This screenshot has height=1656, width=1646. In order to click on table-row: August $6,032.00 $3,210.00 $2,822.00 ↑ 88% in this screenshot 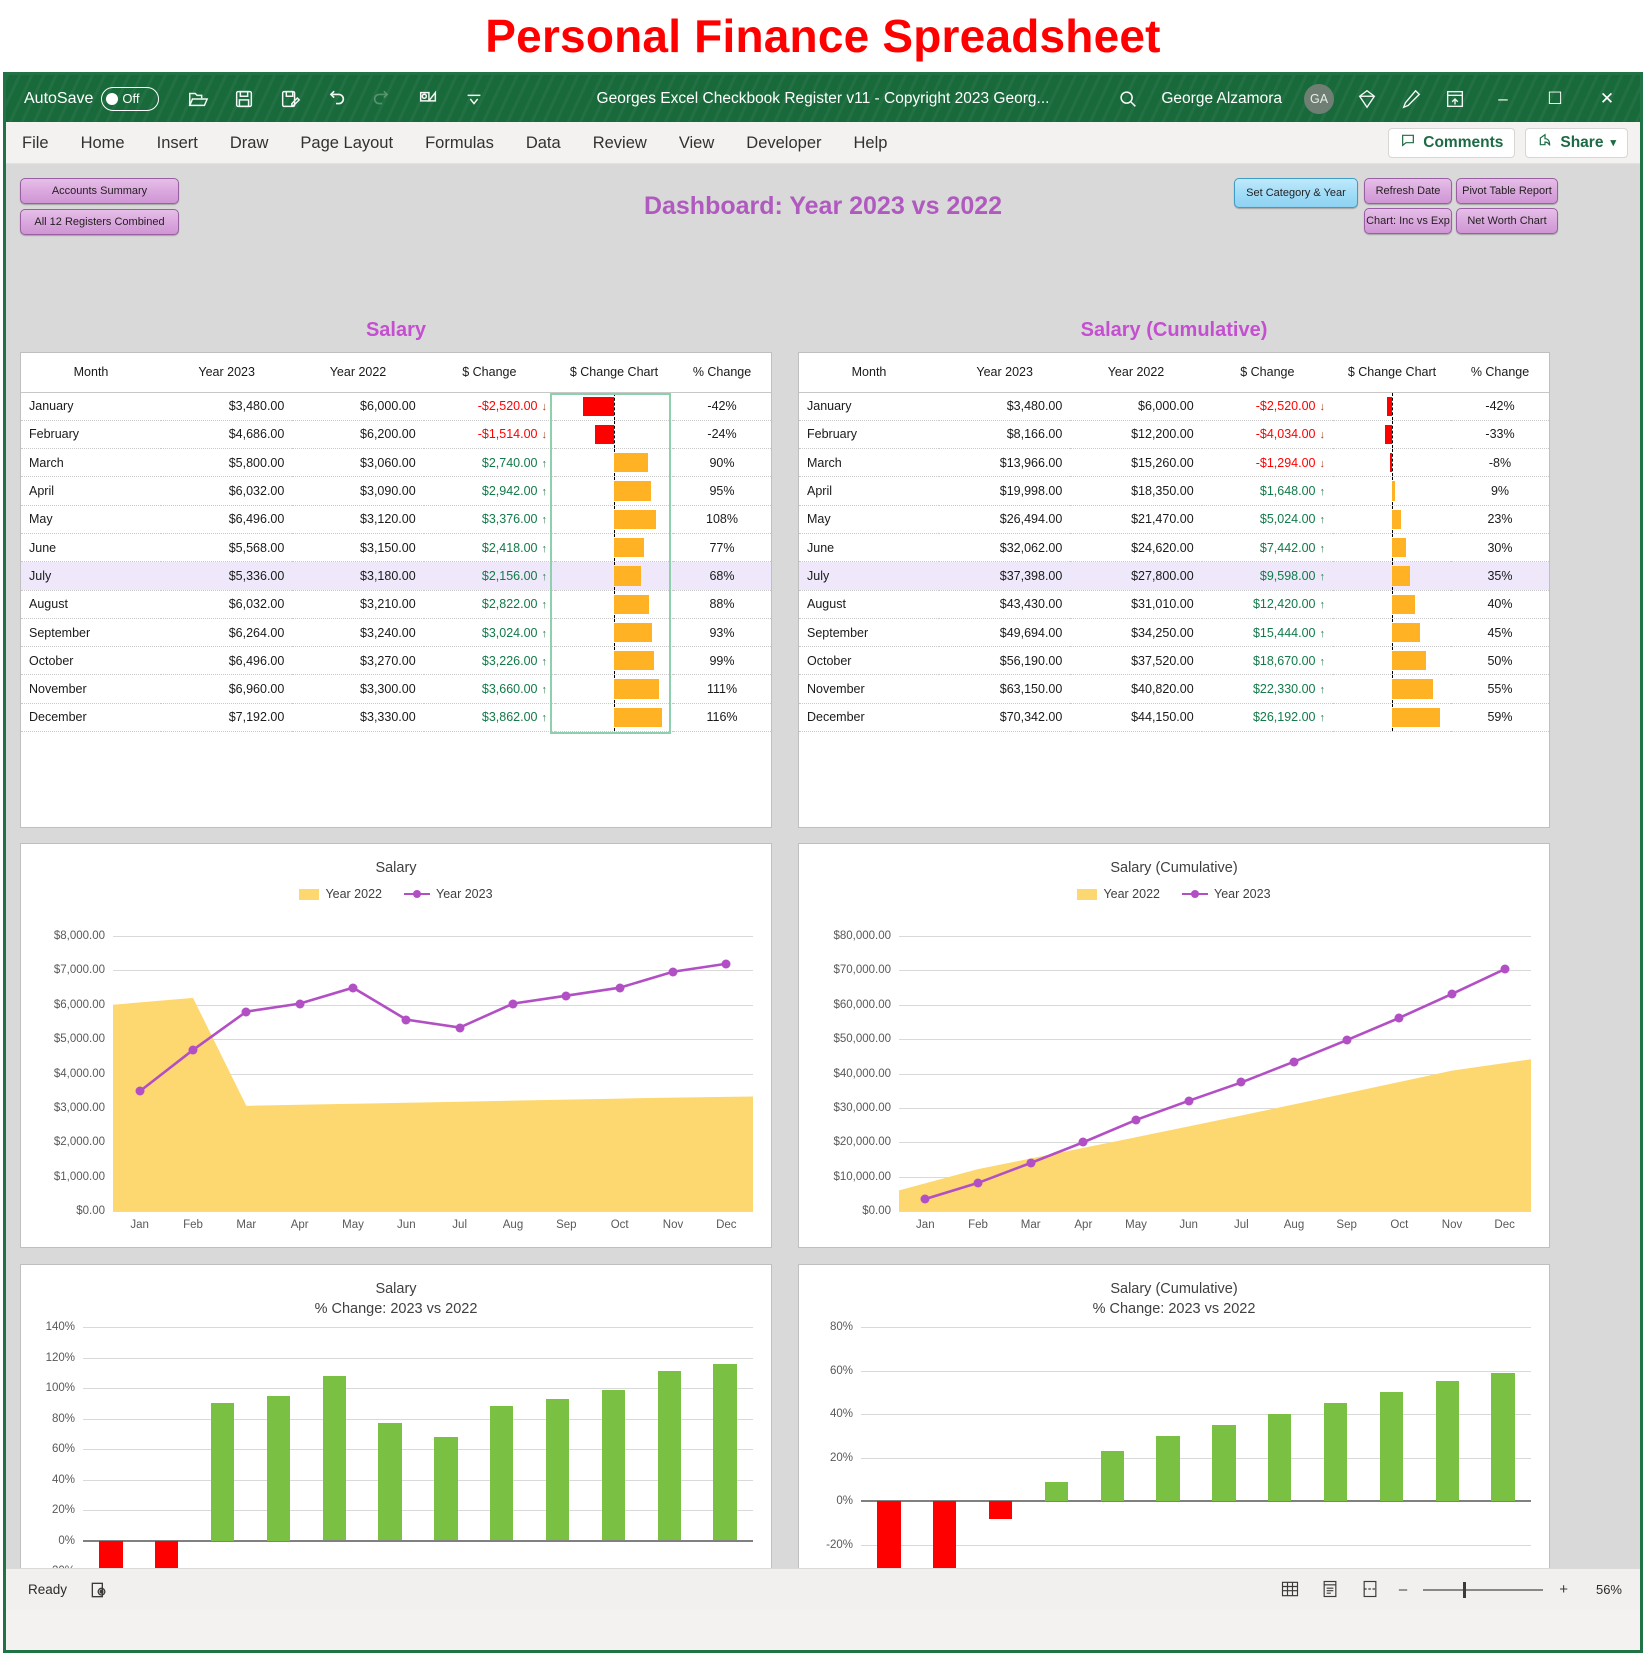, I will do `click(396, 604)`.